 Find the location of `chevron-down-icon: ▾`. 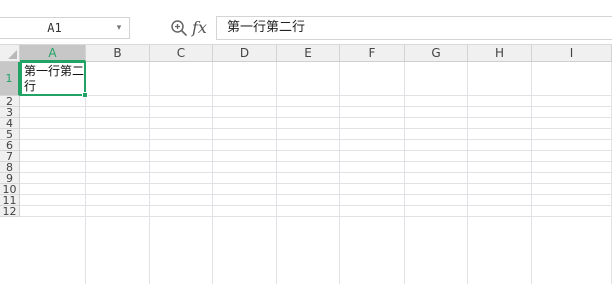

chevron-down-icon: ▾ is located at coordinates (119, 28).